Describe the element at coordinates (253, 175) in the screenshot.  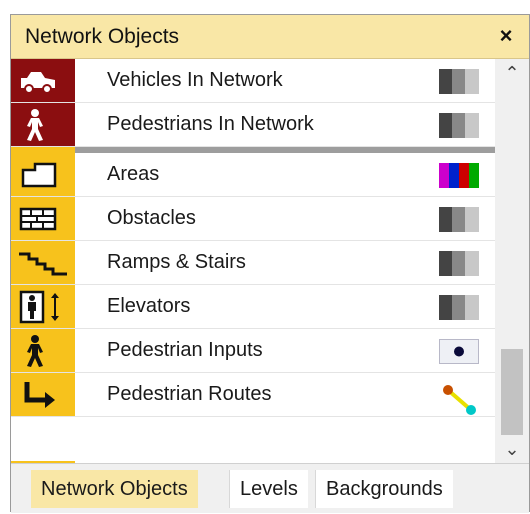
I see `list-item-areas: Areas` at that location.